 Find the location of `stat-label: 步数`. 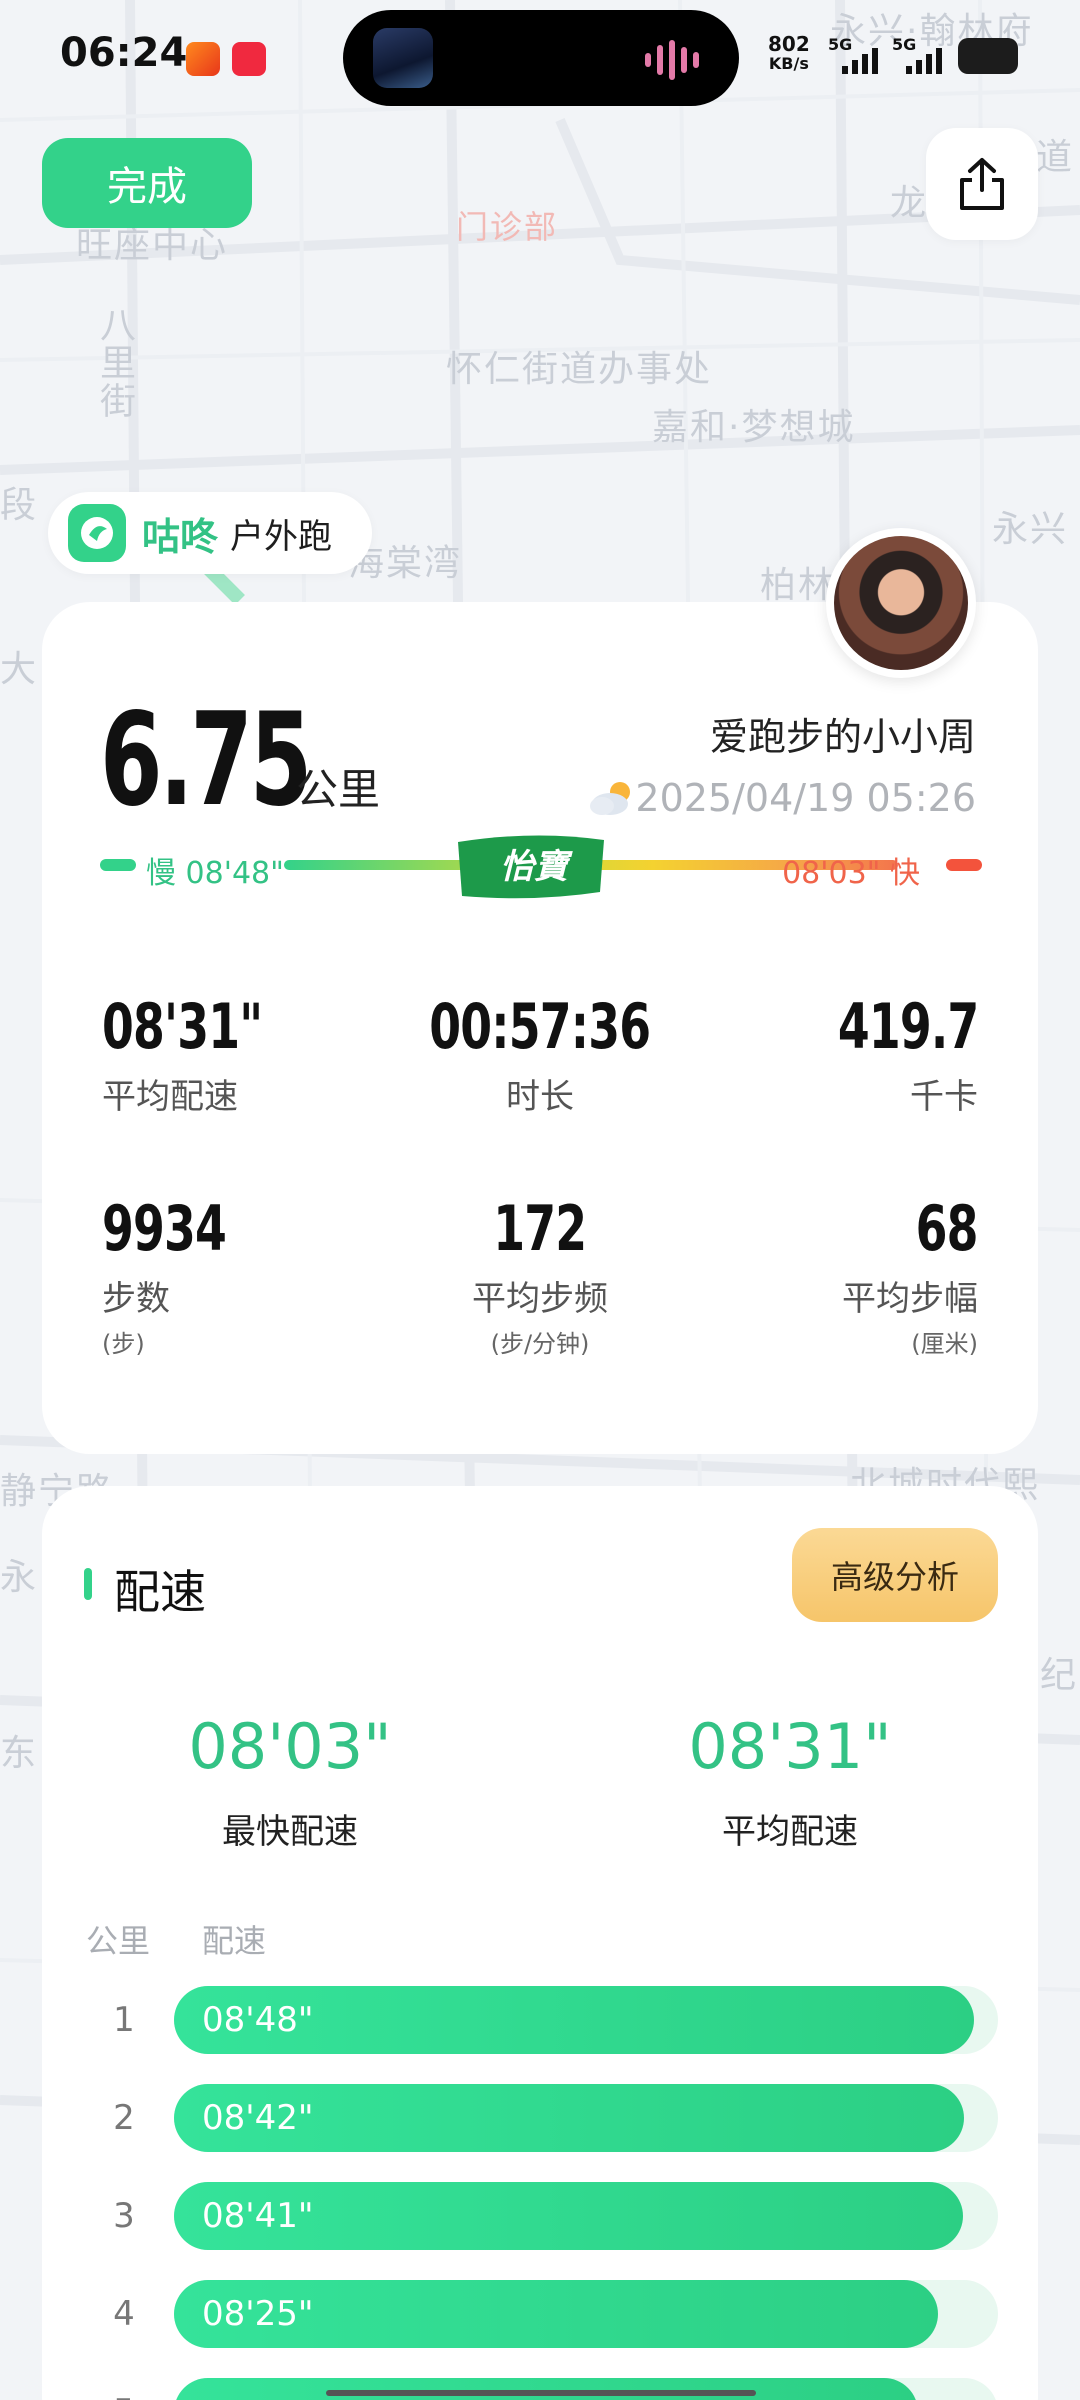

stat-label: 步数 is located at coordinates (136, 1299).